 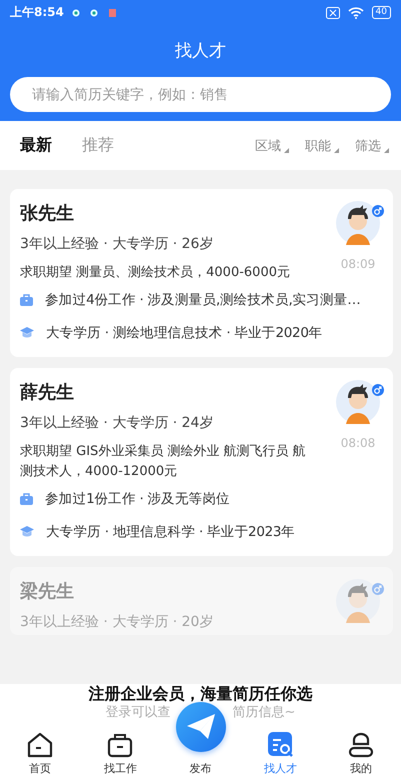 I want to click on tab: 最新, so click(x=36, y=145).